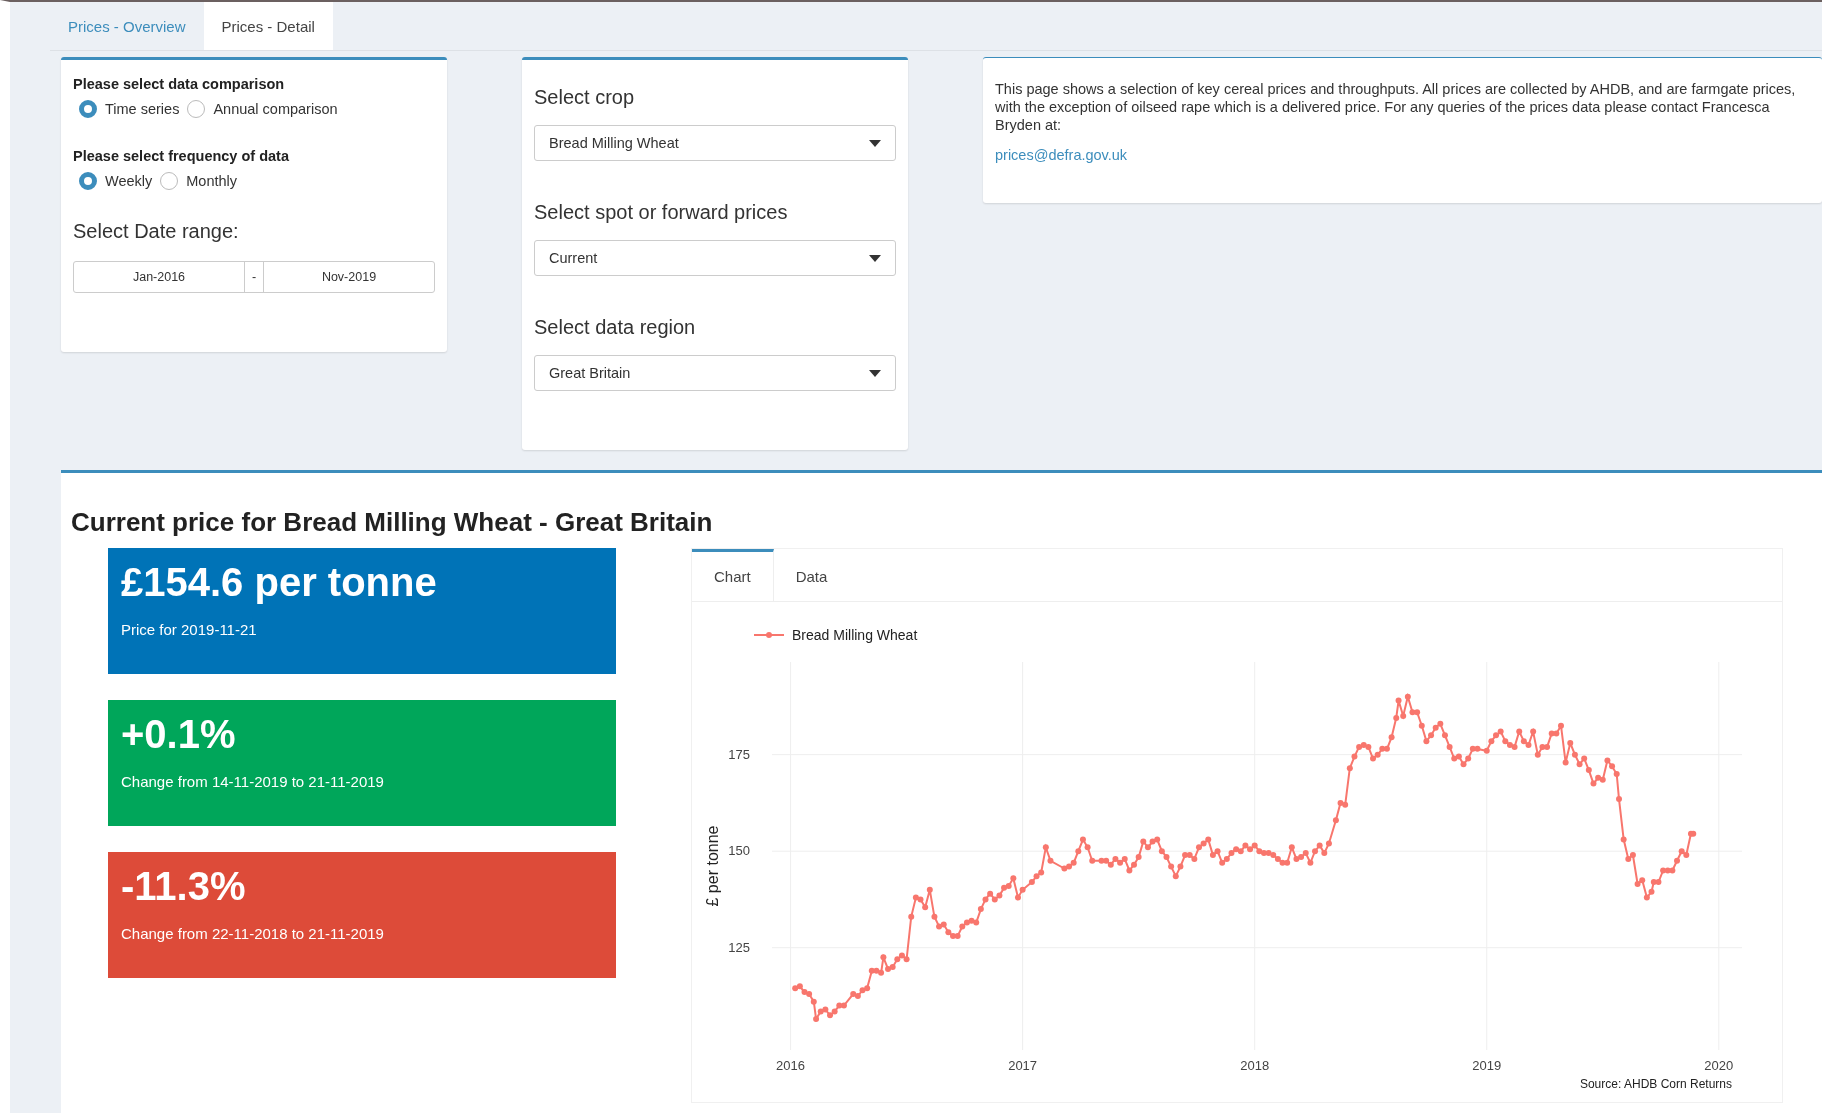 The height and width of the screenshot is (1113, 1822). I want to click on x-tick-label: 2018, so click(1255, 1065).